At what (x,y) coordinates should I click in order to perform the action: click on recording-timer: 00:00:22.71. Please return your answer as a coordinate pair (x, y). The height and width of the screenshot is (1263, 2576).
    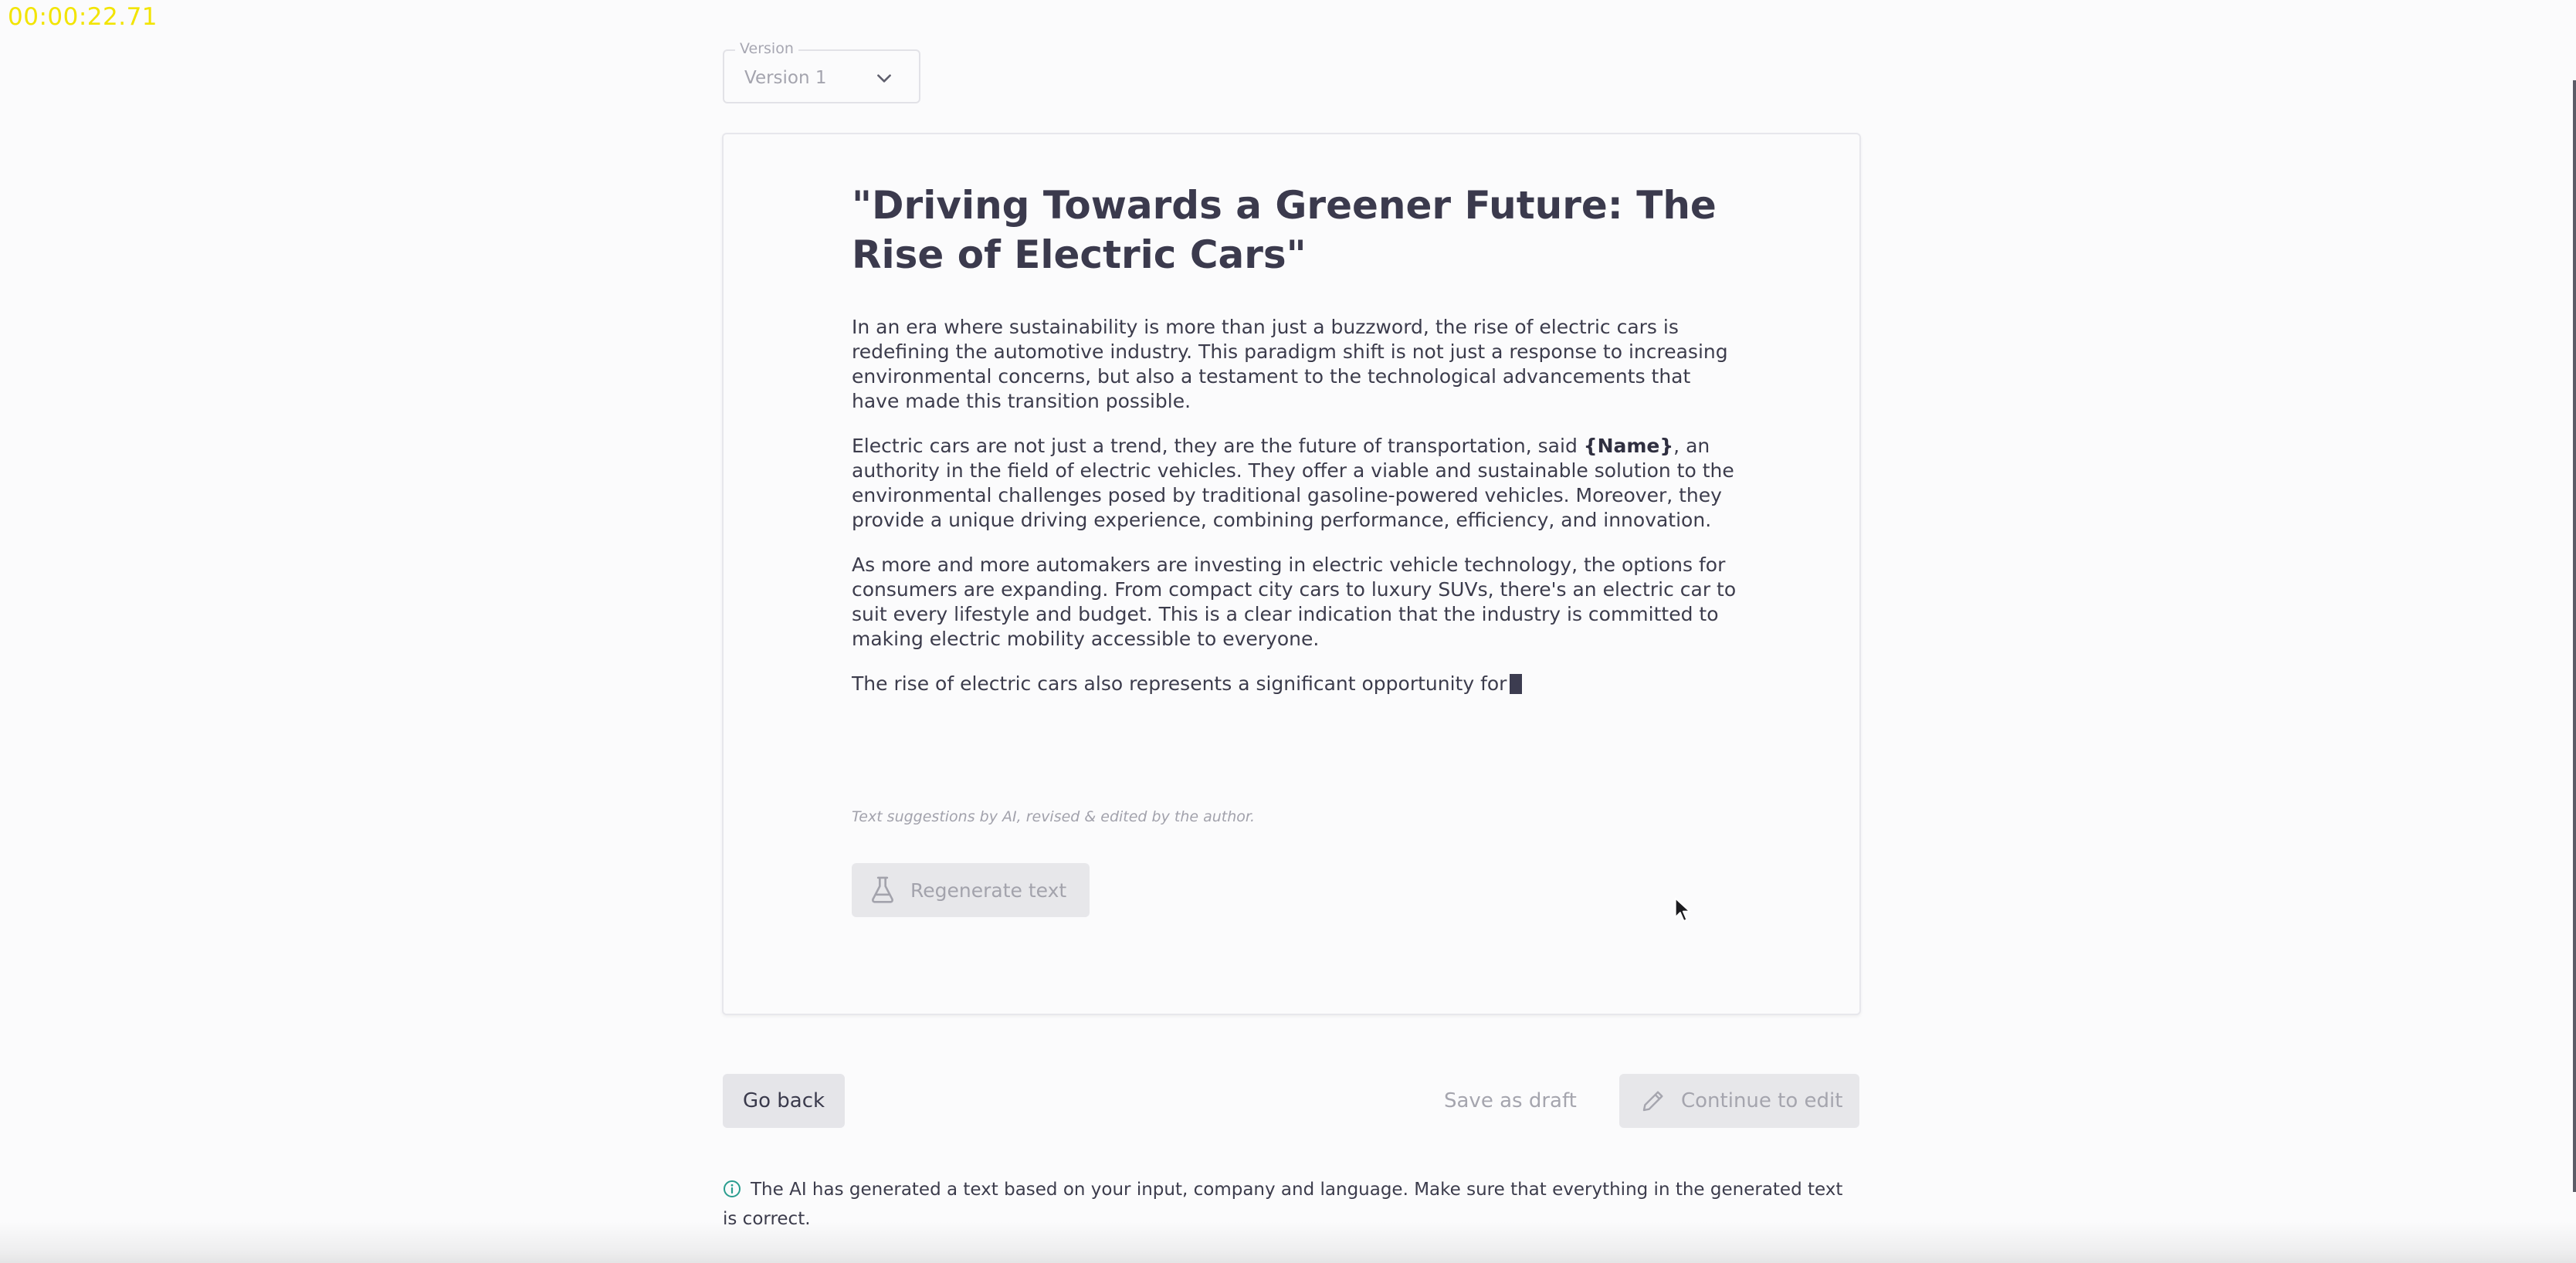
    Looking at the image, I should click on (83, 17).